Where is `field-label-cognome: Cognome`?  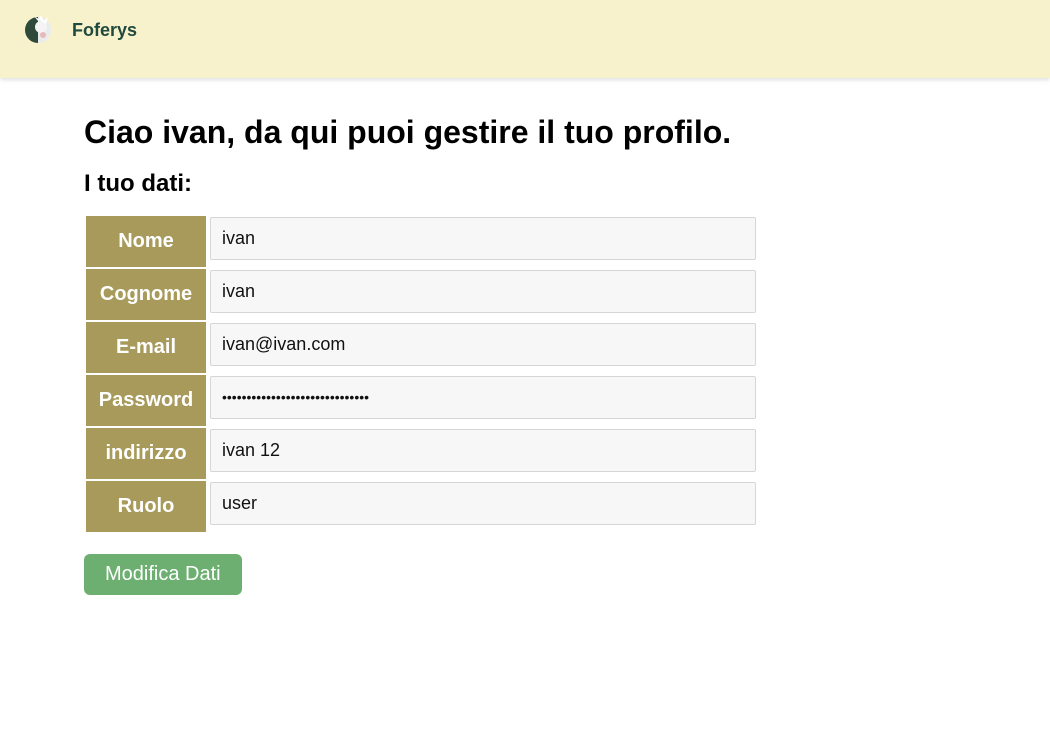
field-label-cognome: Cognome is located at coordinates (146, 294).